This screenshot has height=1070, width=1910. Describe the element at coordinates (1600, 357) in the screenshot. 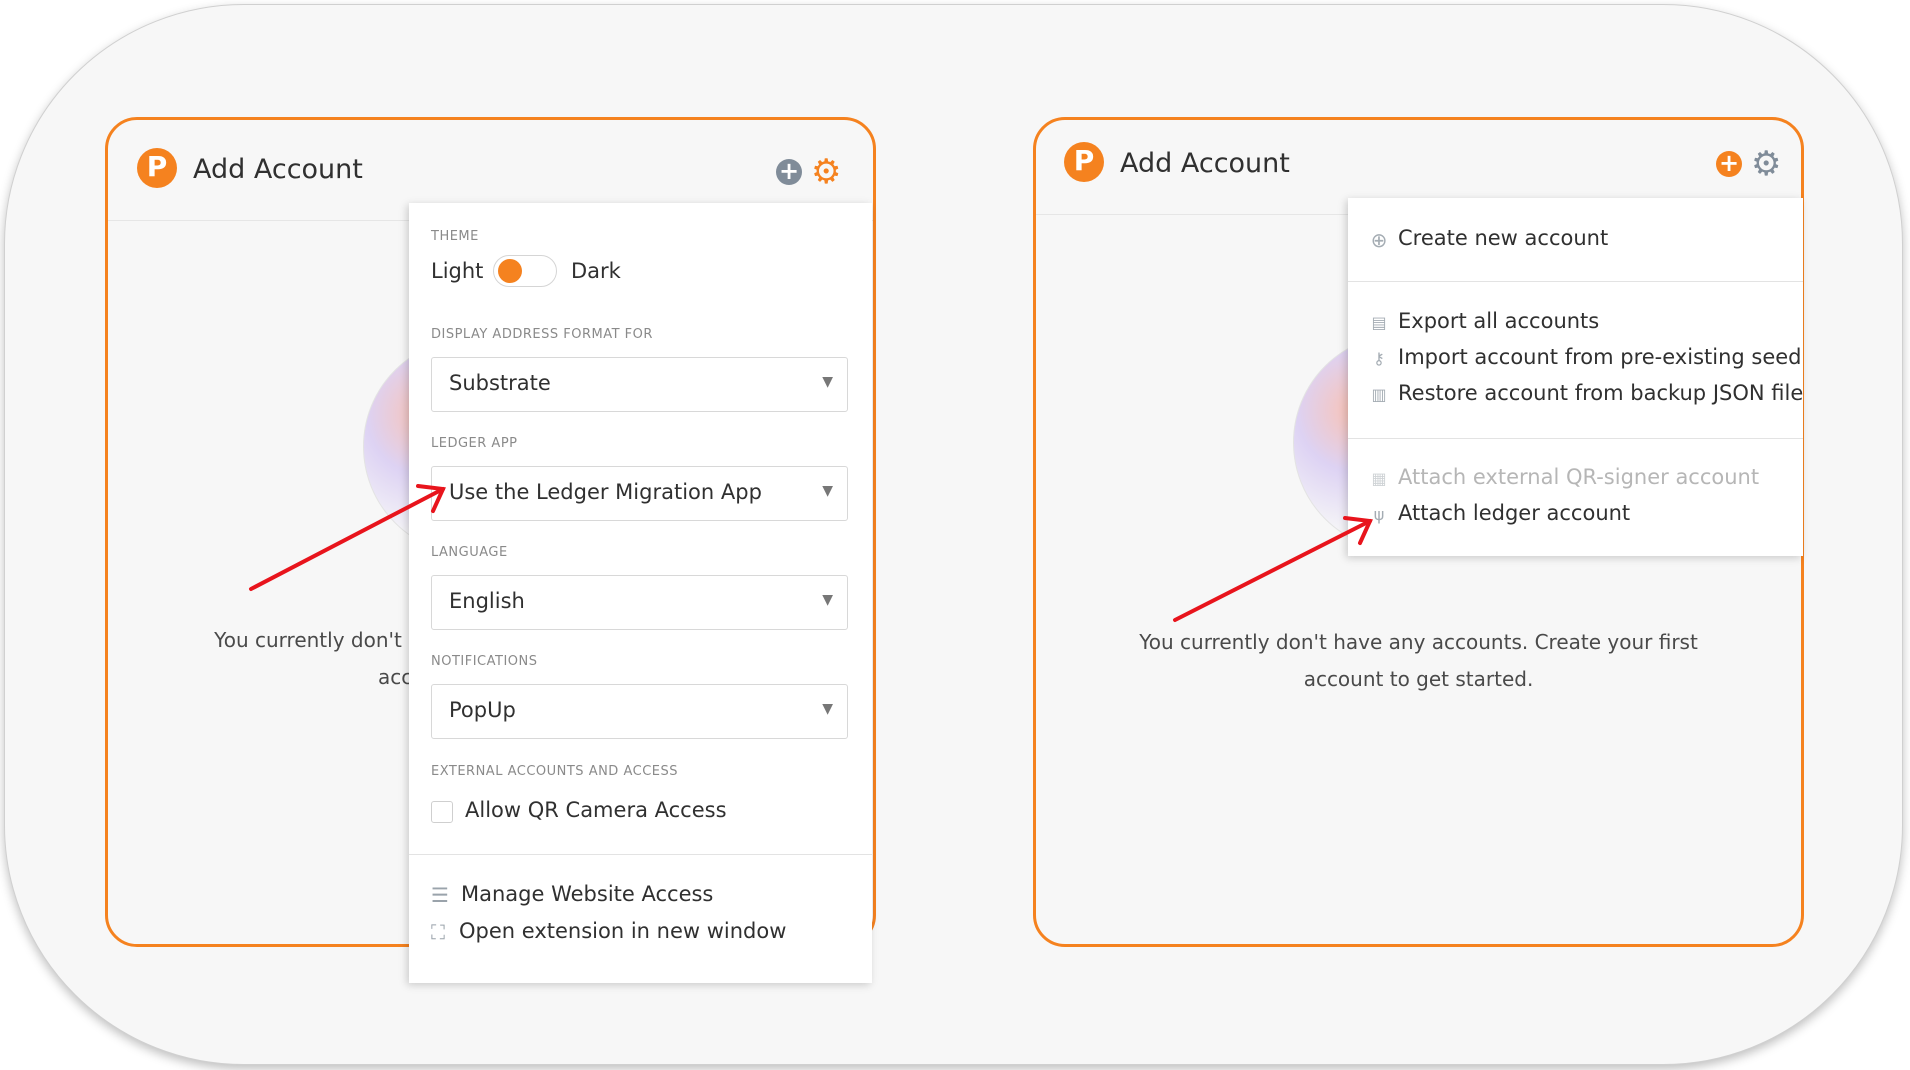

I see `import-seed-item: Import account from pre-existing seed` at that location.